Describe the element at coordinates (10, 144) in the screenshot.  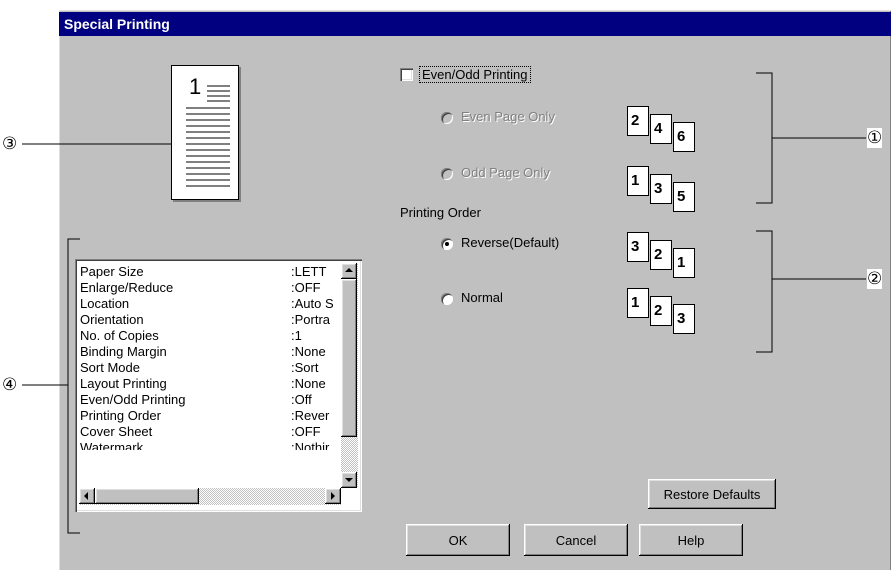
I see `callout-3: ③` at that location.